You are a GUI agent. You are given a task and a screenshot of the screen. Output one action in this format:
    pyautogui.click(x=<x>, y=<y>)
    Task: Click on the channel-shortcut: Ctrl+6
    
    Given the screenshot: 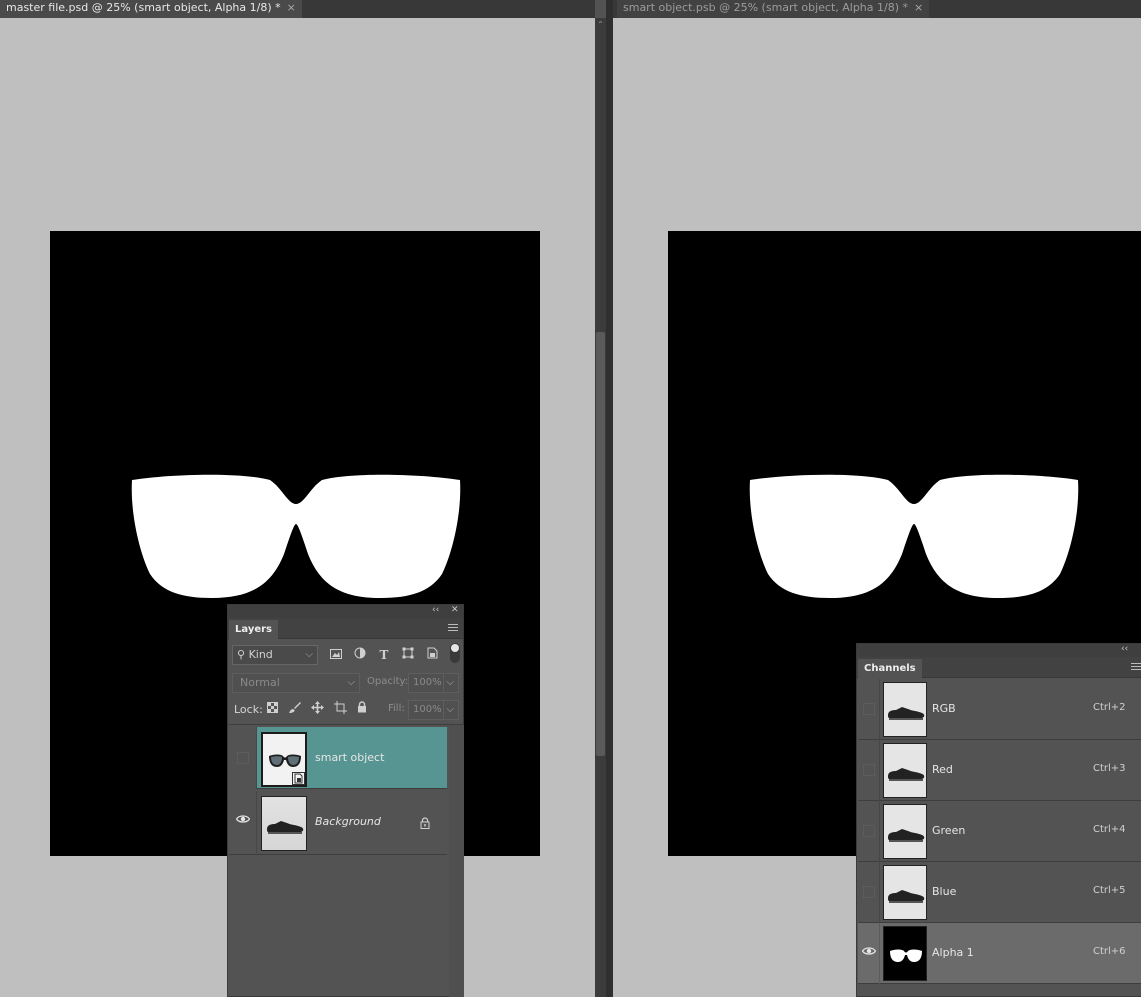 What is the action you would take?
    pyautogui.click(x=1109, y=951)
    